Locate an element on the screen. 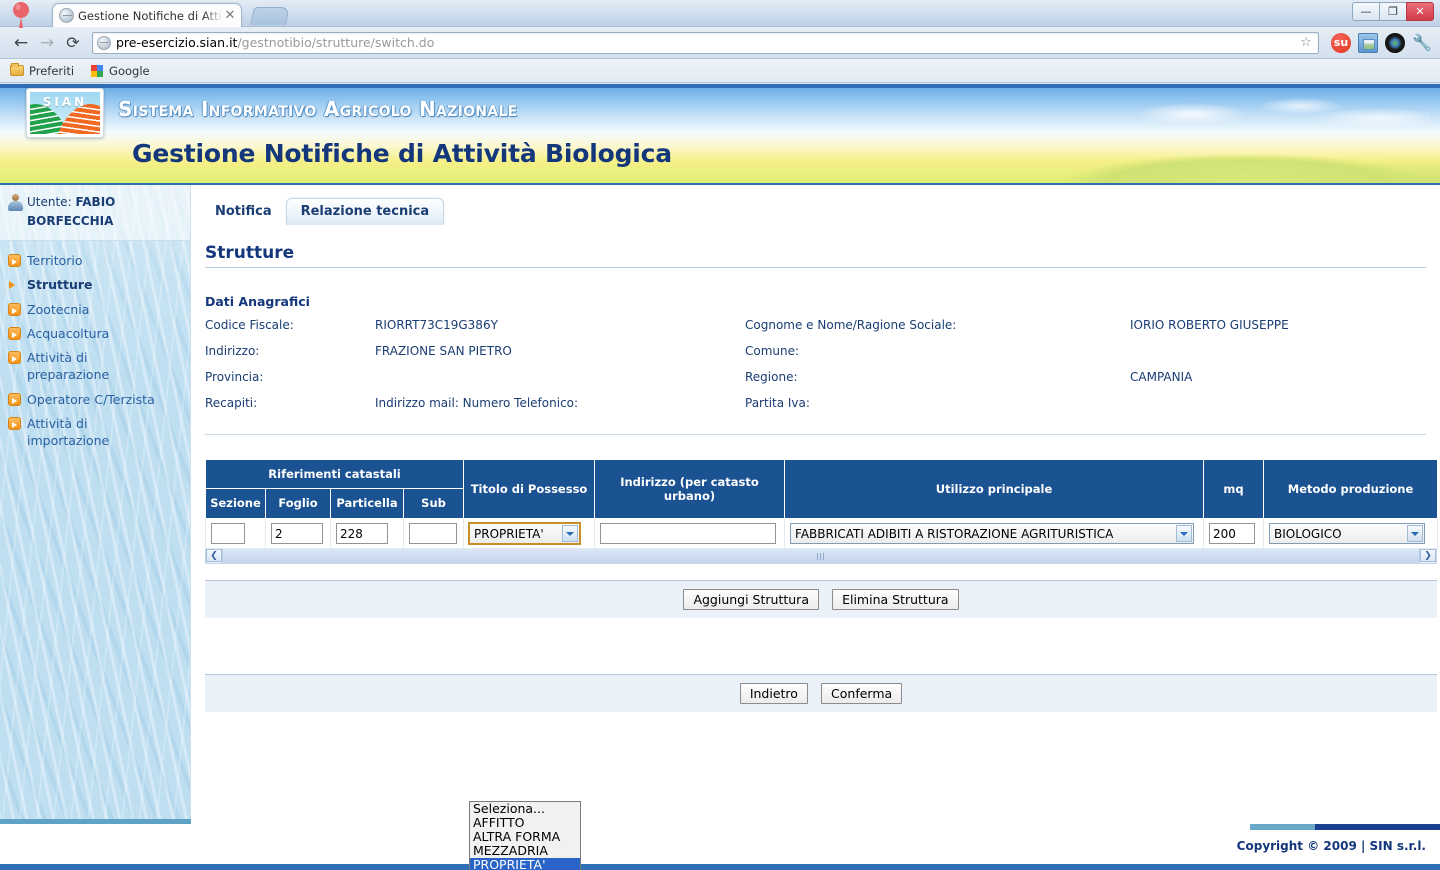 The height and width of the screenshot is (870, 1440). window-controls: — ❐ ✕ is located at coordinates (1393, 11).